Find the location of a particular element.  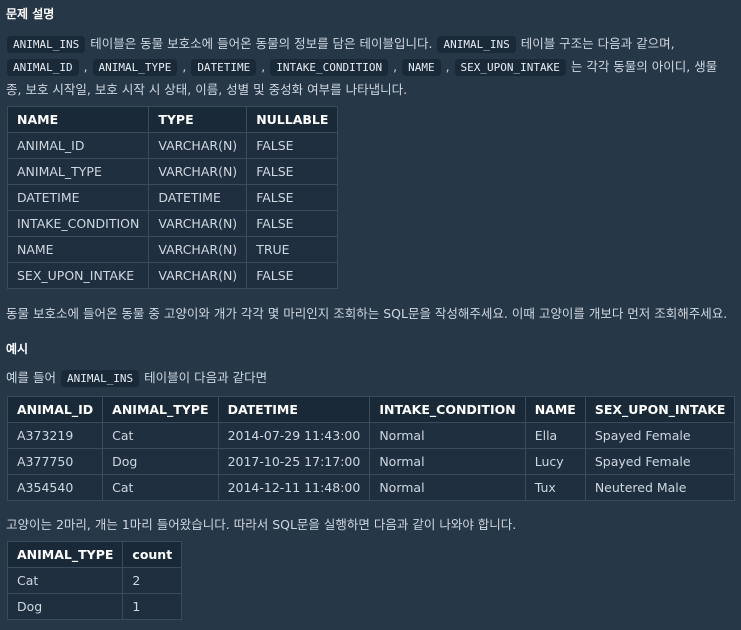

desc-text-2: 테이블 구조는 다음과 같으며, is located at coordinates (595, 43).